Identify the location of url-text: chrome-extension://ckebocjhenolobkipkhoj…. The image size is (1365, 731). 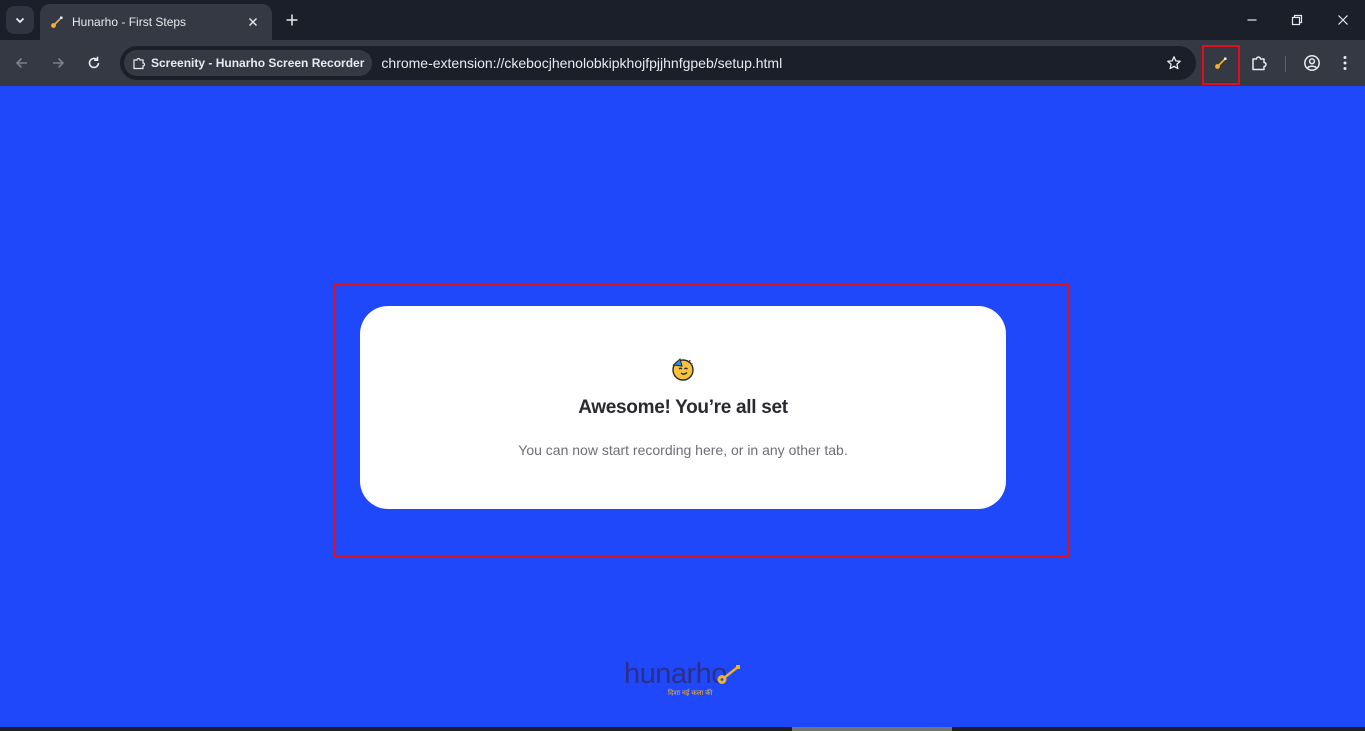
(581, 63).